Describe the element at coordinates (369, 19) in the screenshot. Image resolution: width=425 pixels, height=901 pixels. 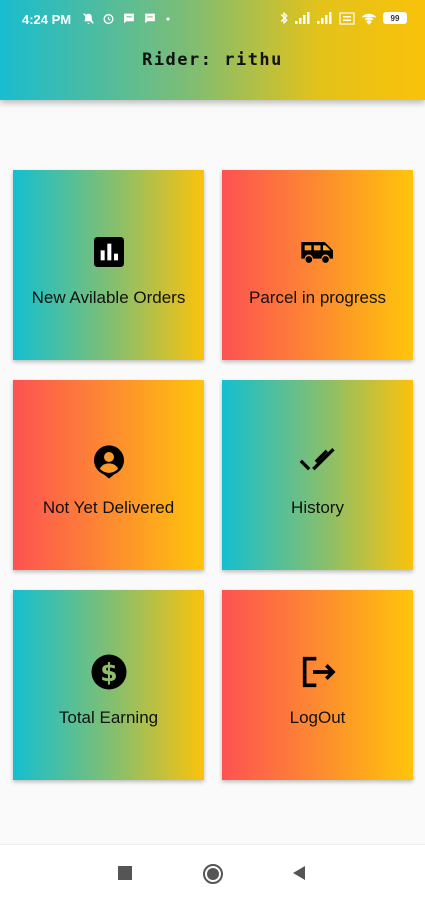
I see `wifi-icon` at that location.